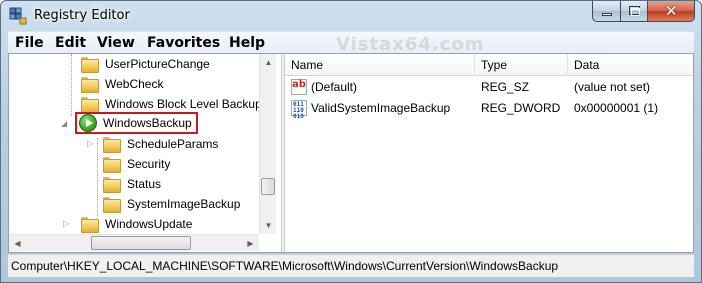 The image size is (702, 283). Describe the element at coordinates (351, 15) in the screenshot. I see `title-bar: Registry Editor ✕` at that location.